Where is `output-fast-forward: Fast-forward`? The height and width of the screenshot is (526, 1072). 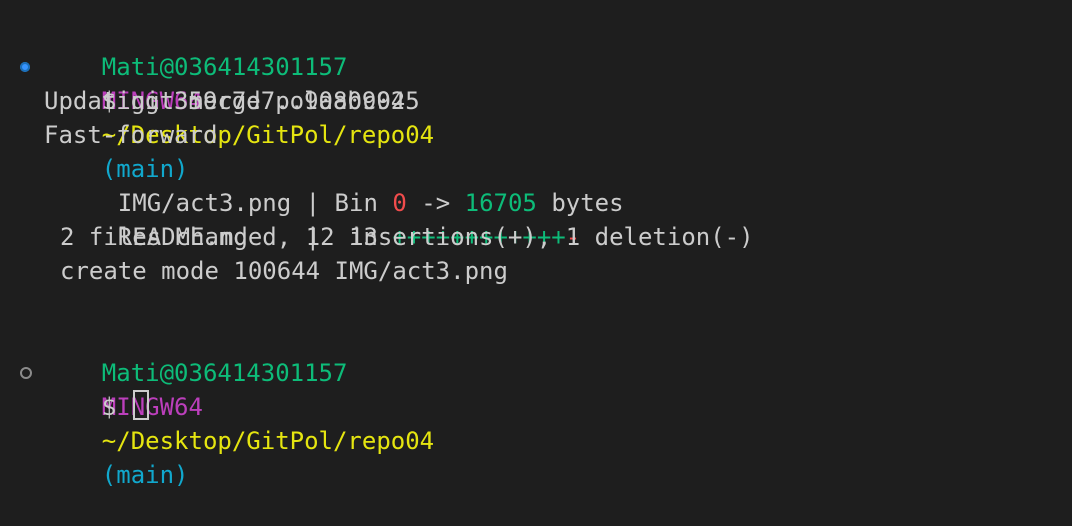 output-fast-forward: Fast-forward is located at coordinates (131, 135).